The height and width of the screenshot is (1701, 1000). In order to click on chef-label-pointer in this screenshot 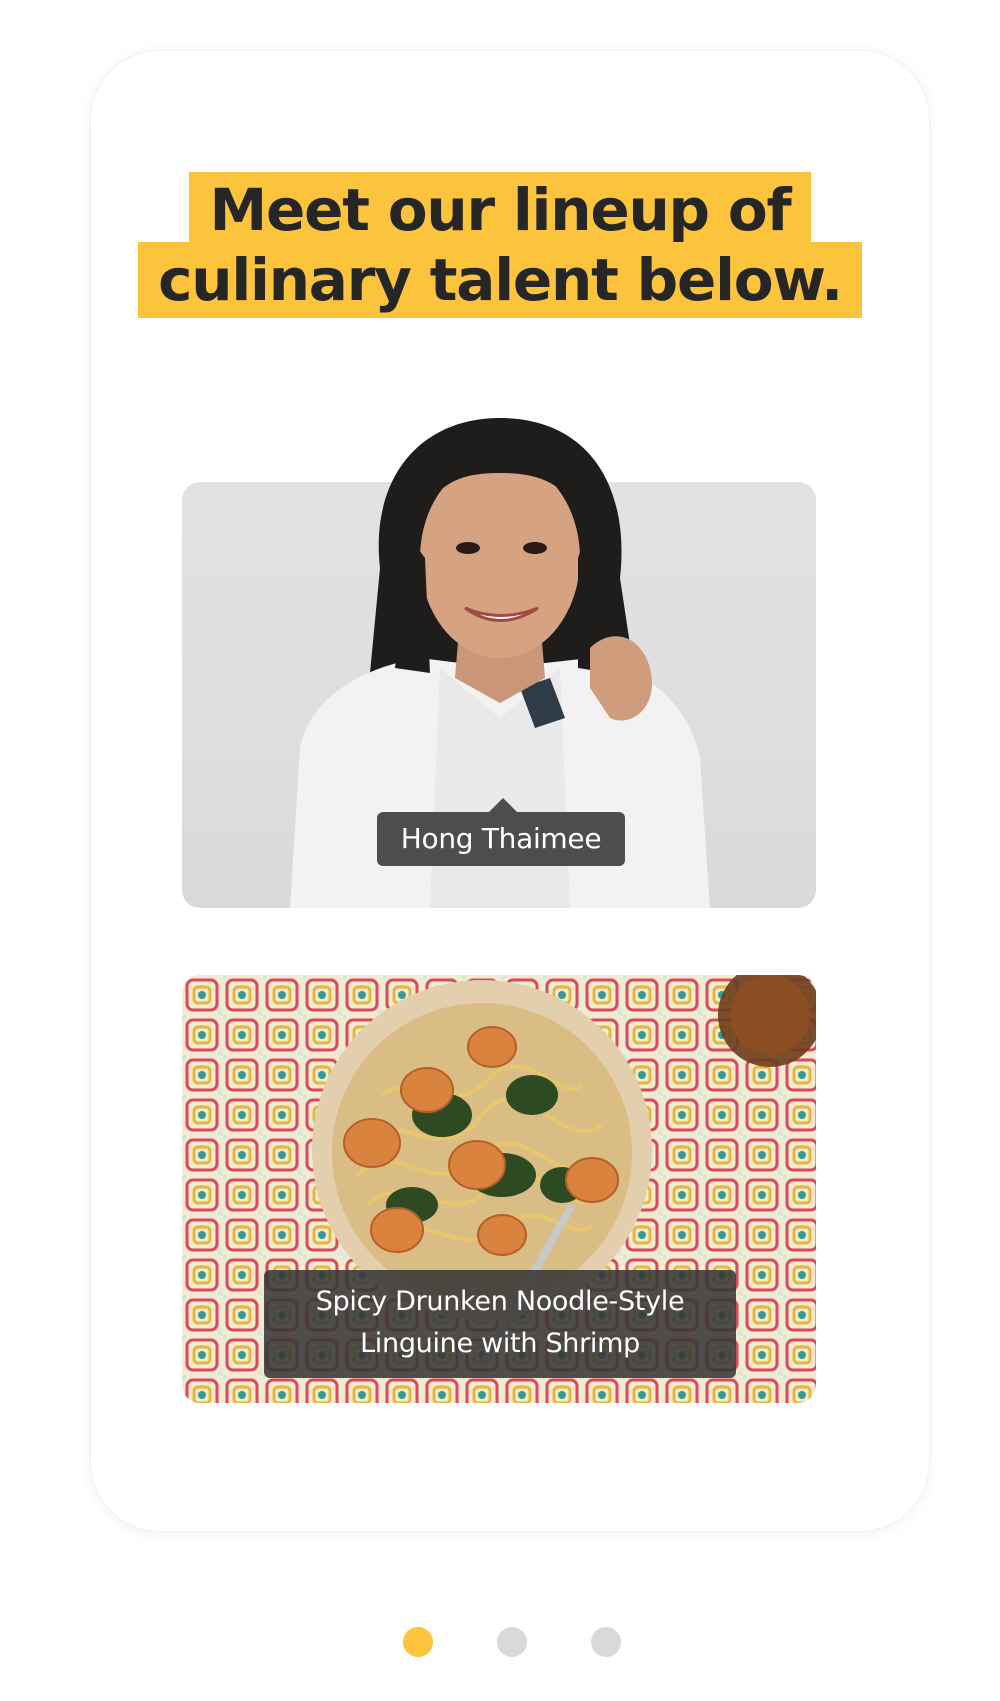, I will do `click(503, 805)`.